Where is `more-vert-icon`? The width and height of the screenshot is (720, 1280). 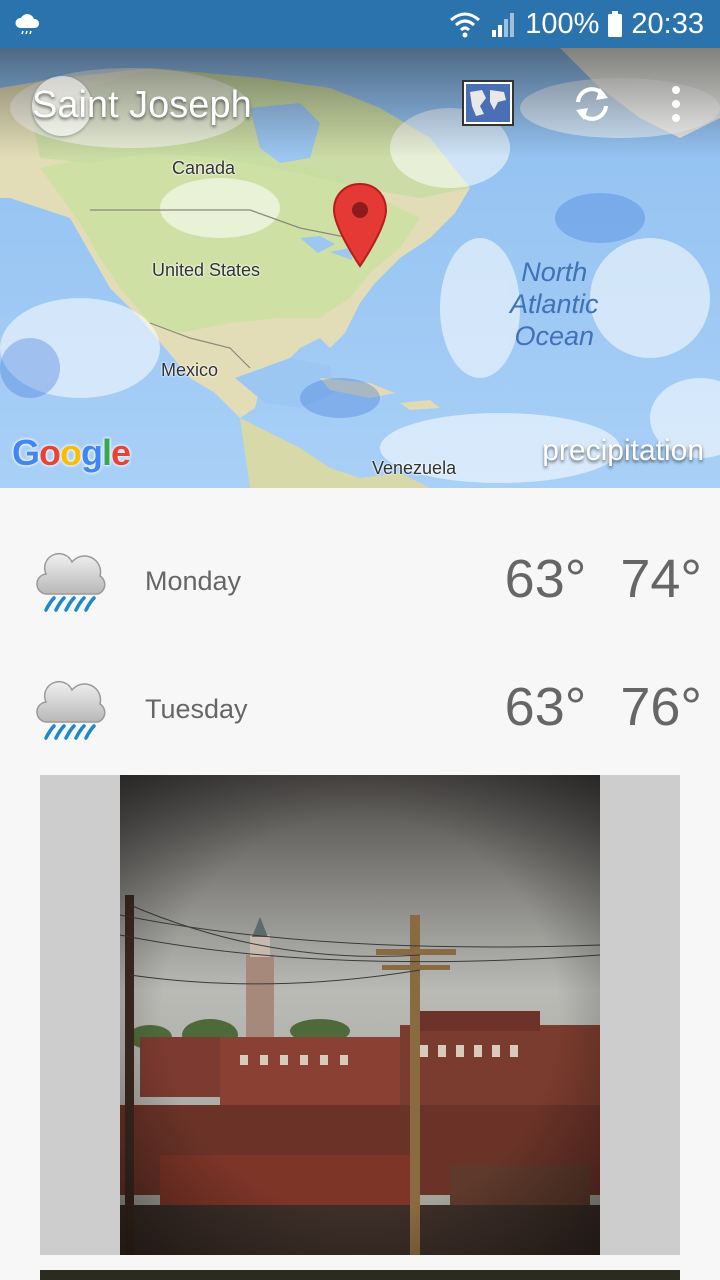 more-vert-icon is located at coordinates (676, 104).